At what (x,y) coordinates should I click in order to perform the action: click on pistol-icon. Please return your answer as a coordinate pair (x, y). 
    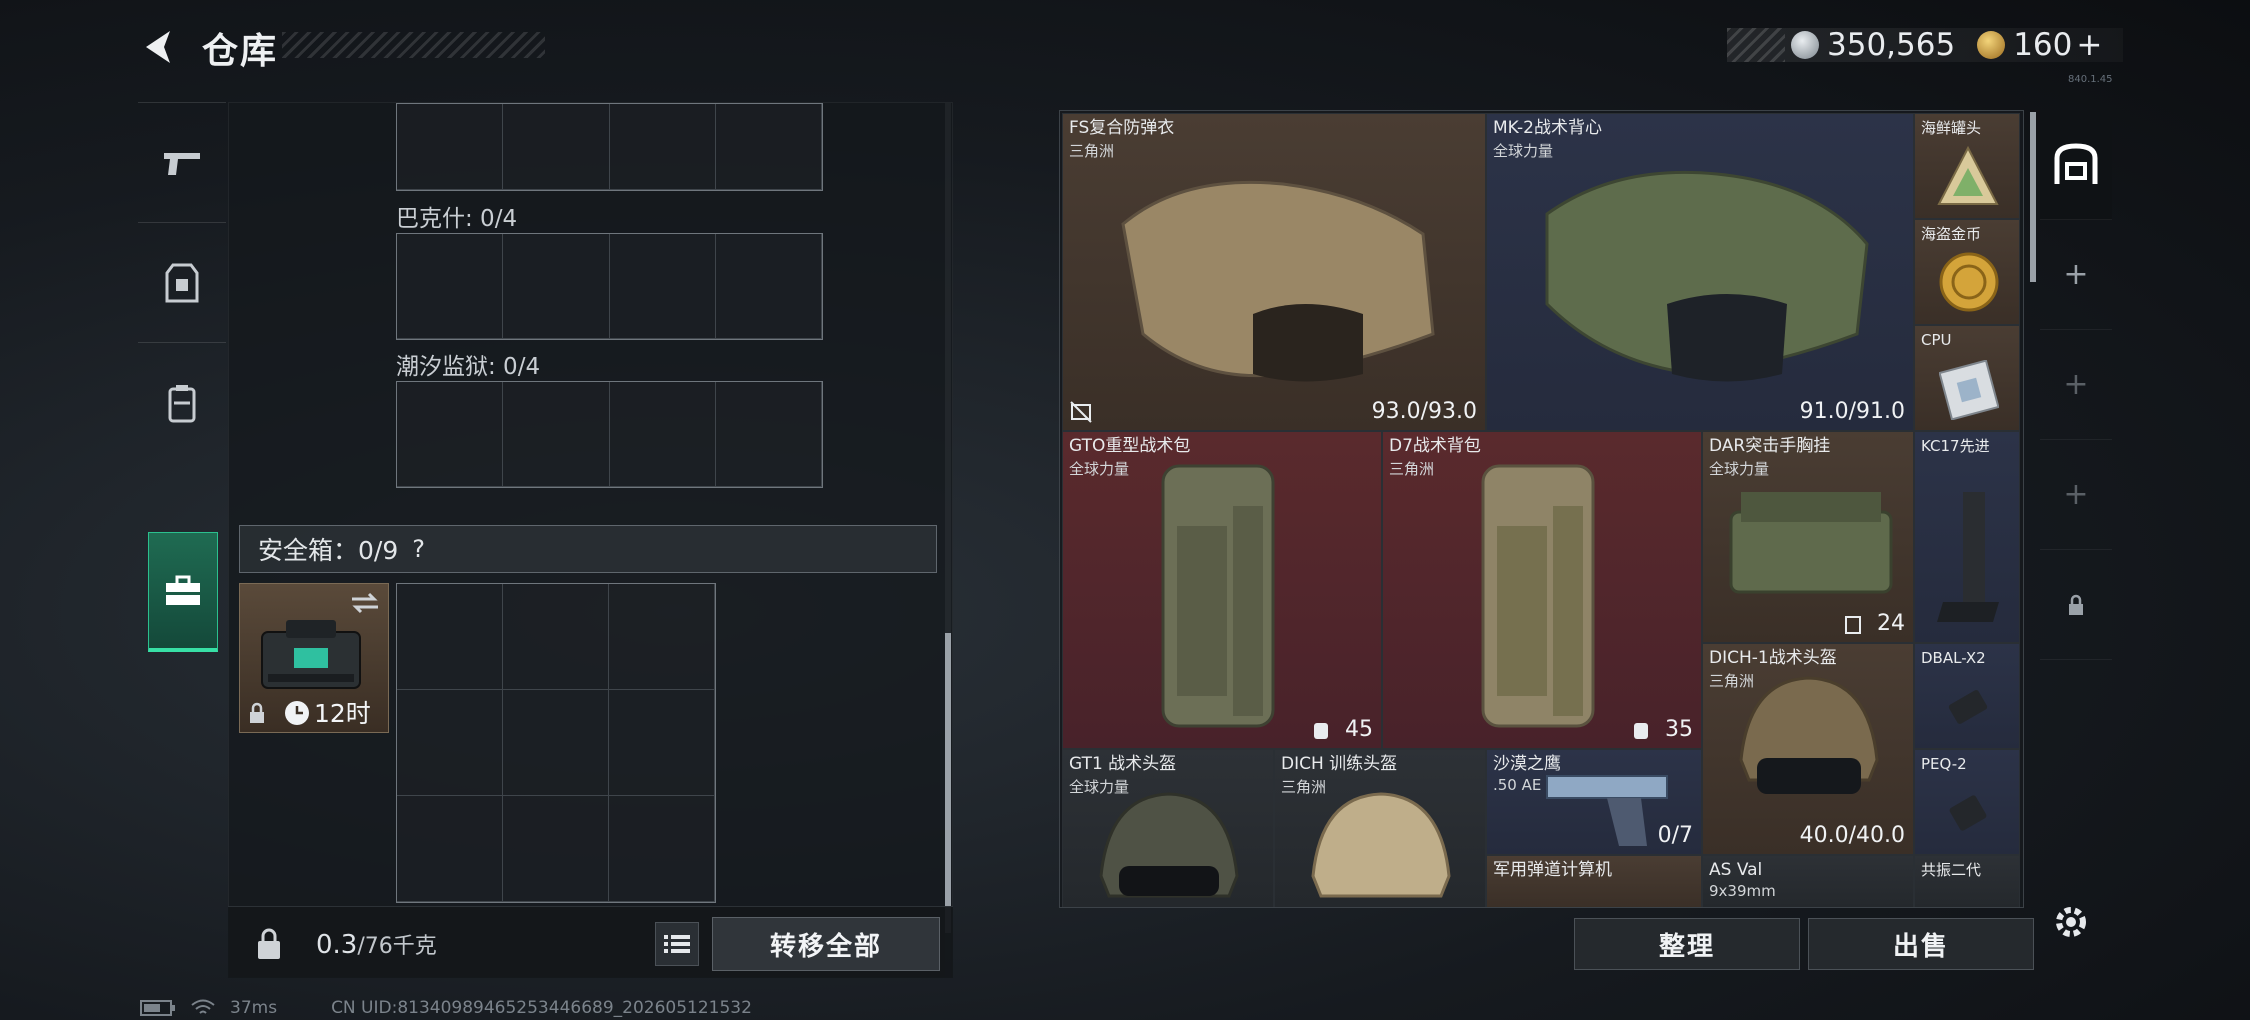
    Looking at the image, I should click on (182, 163).